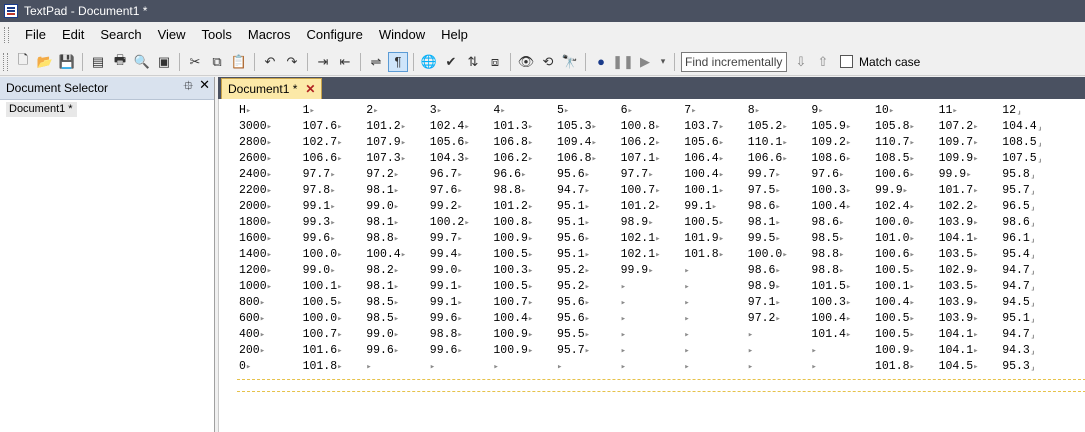 The height and width of the screenshot is (432, 1085). I want to click on cell-value: 96.6, so click(507, 174).